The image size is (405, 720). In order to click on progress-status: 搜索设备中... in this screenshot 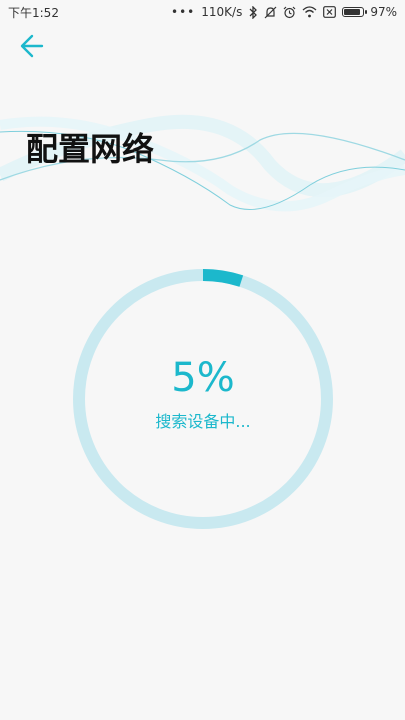, I will do `click(203, 421)`.